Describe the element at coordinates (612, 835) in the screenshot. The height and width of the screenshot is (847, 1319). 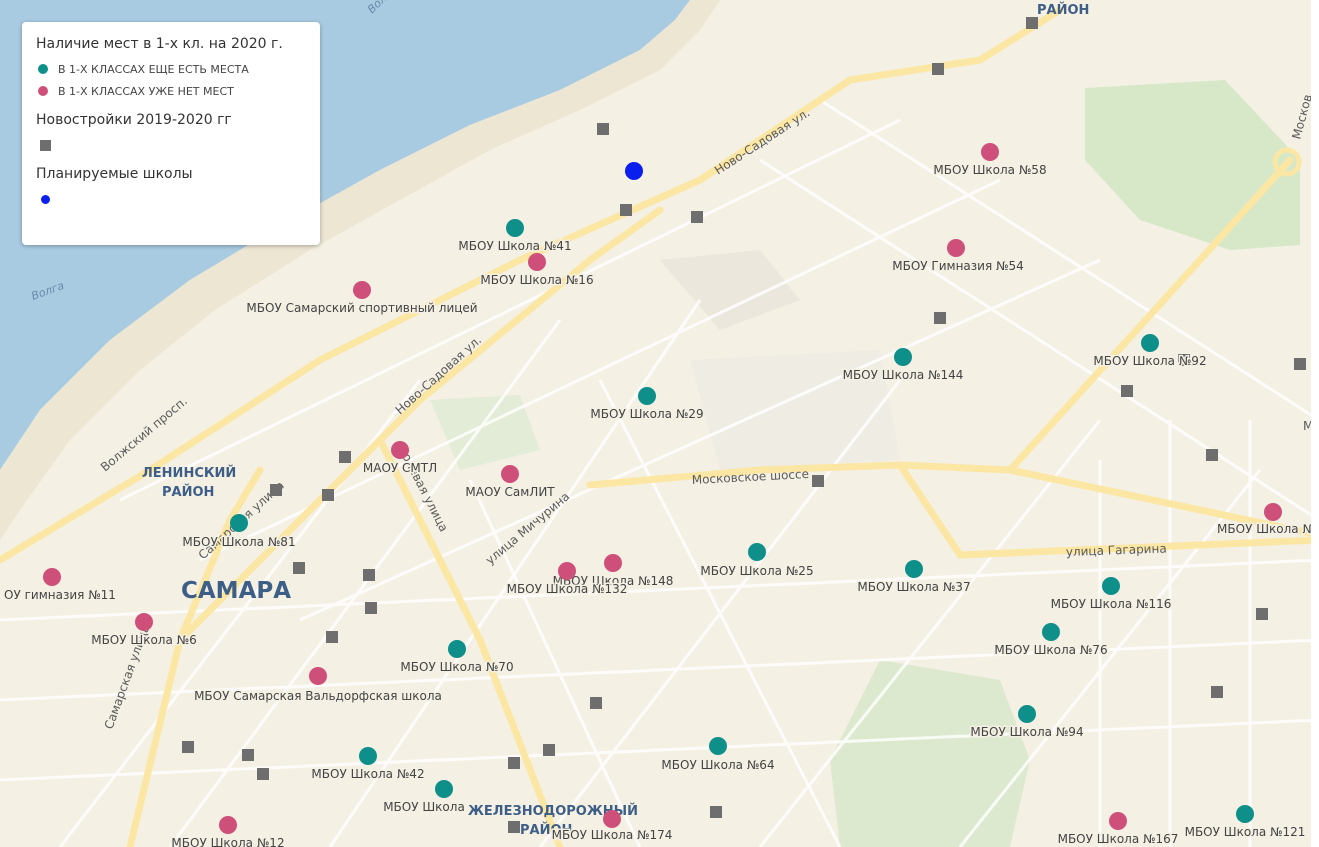
I see `school-label: МБОУ Школа №174` at that location.